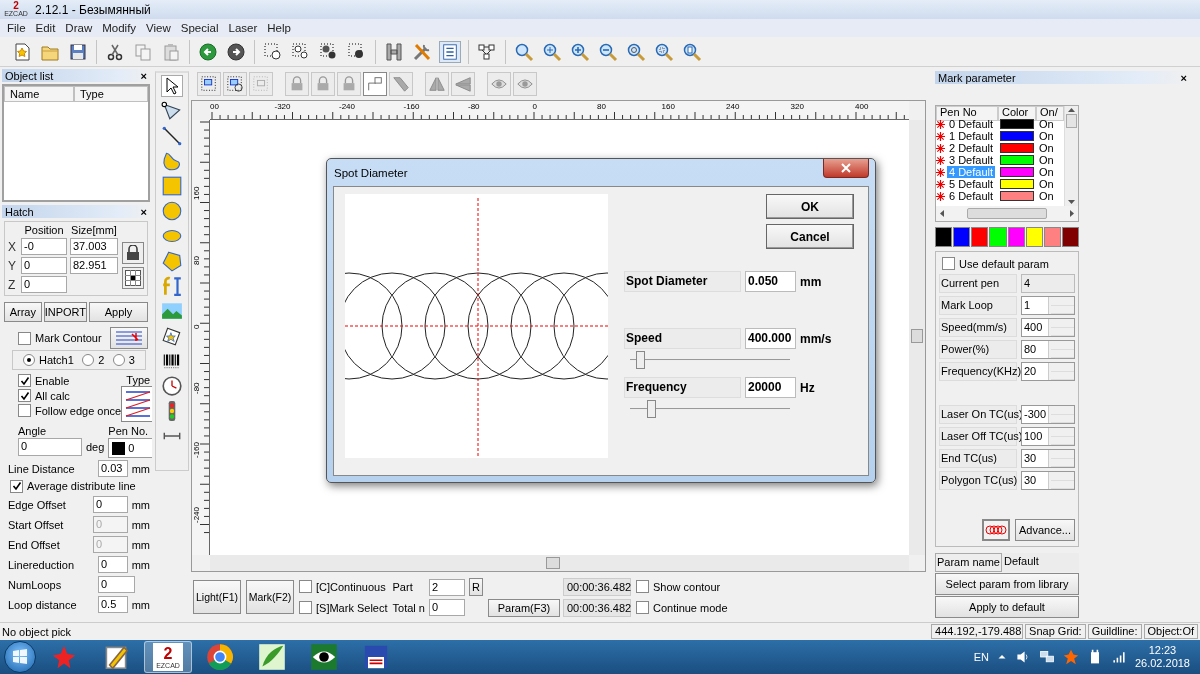 Image resolution: width=1200 pixels, height=674 pixels. I want to click on menu-item: Help, so click(279, 28).